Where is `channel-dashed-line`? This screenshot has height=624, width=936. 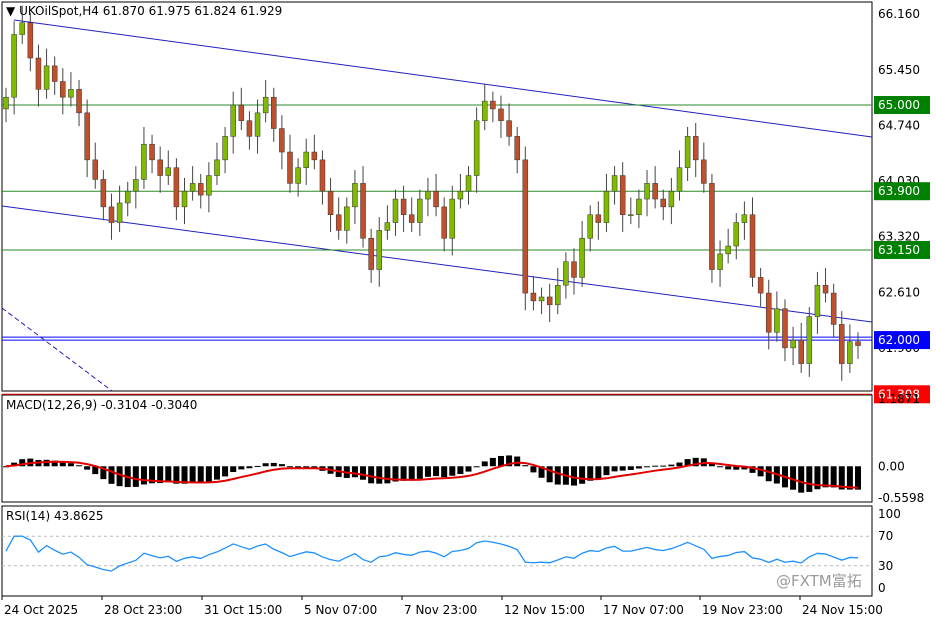
channel-dashed-line is located at coordinates (57, 349).